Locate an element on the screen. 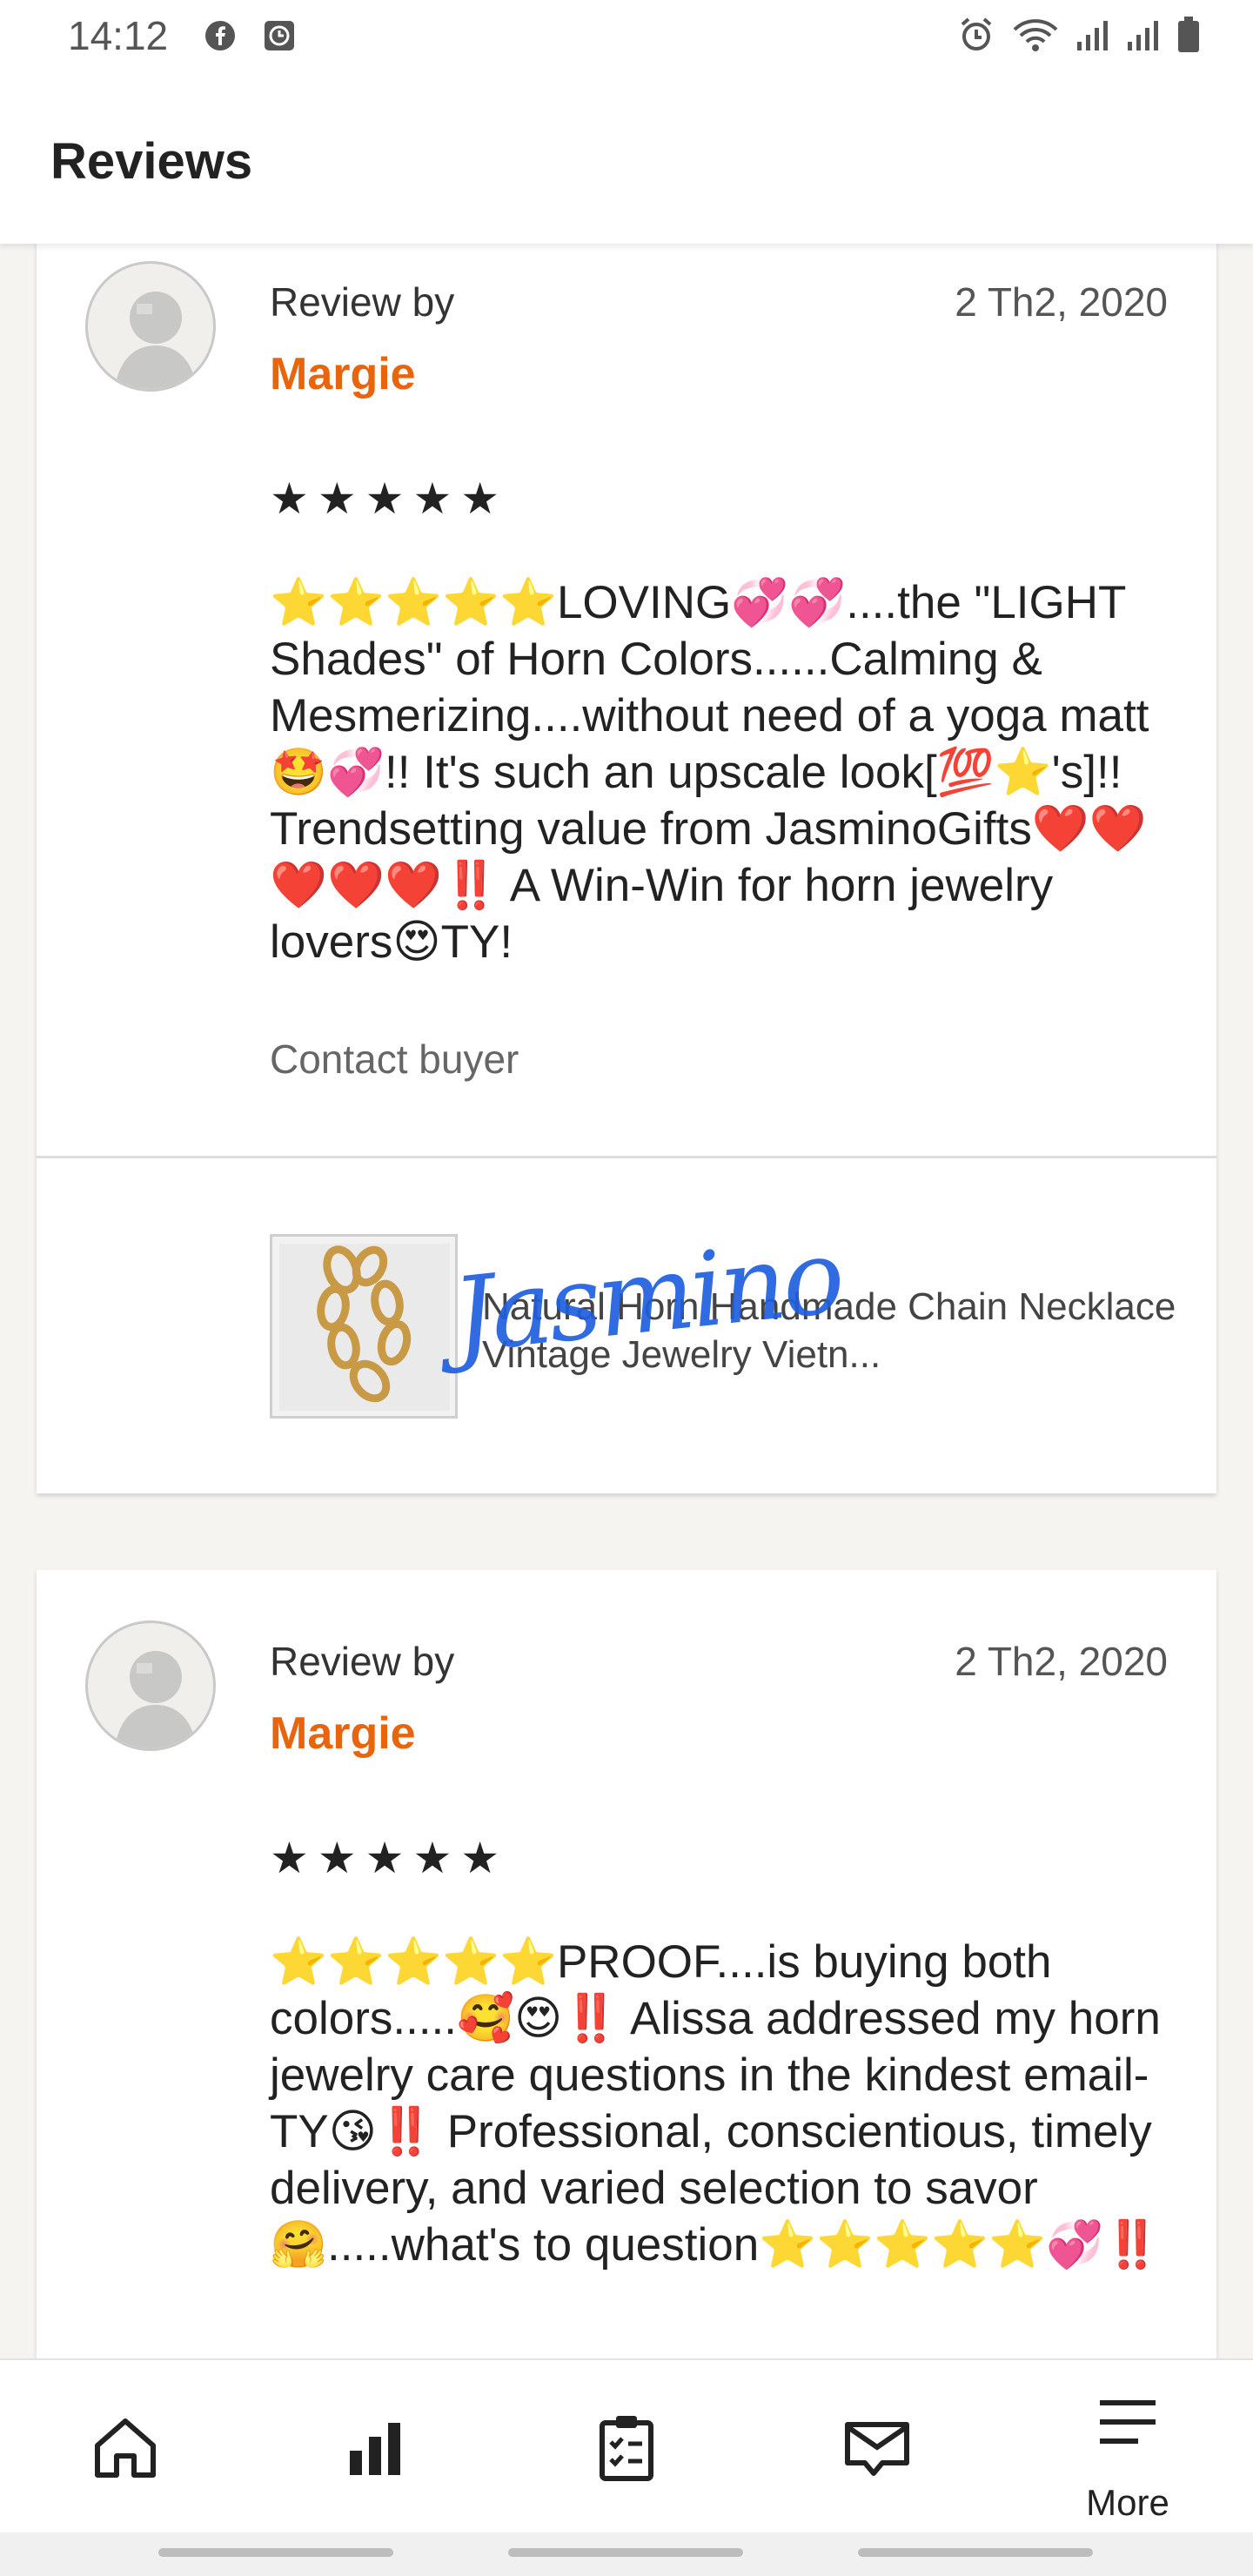  wifi-icon is located at coordinates (1035, 37).